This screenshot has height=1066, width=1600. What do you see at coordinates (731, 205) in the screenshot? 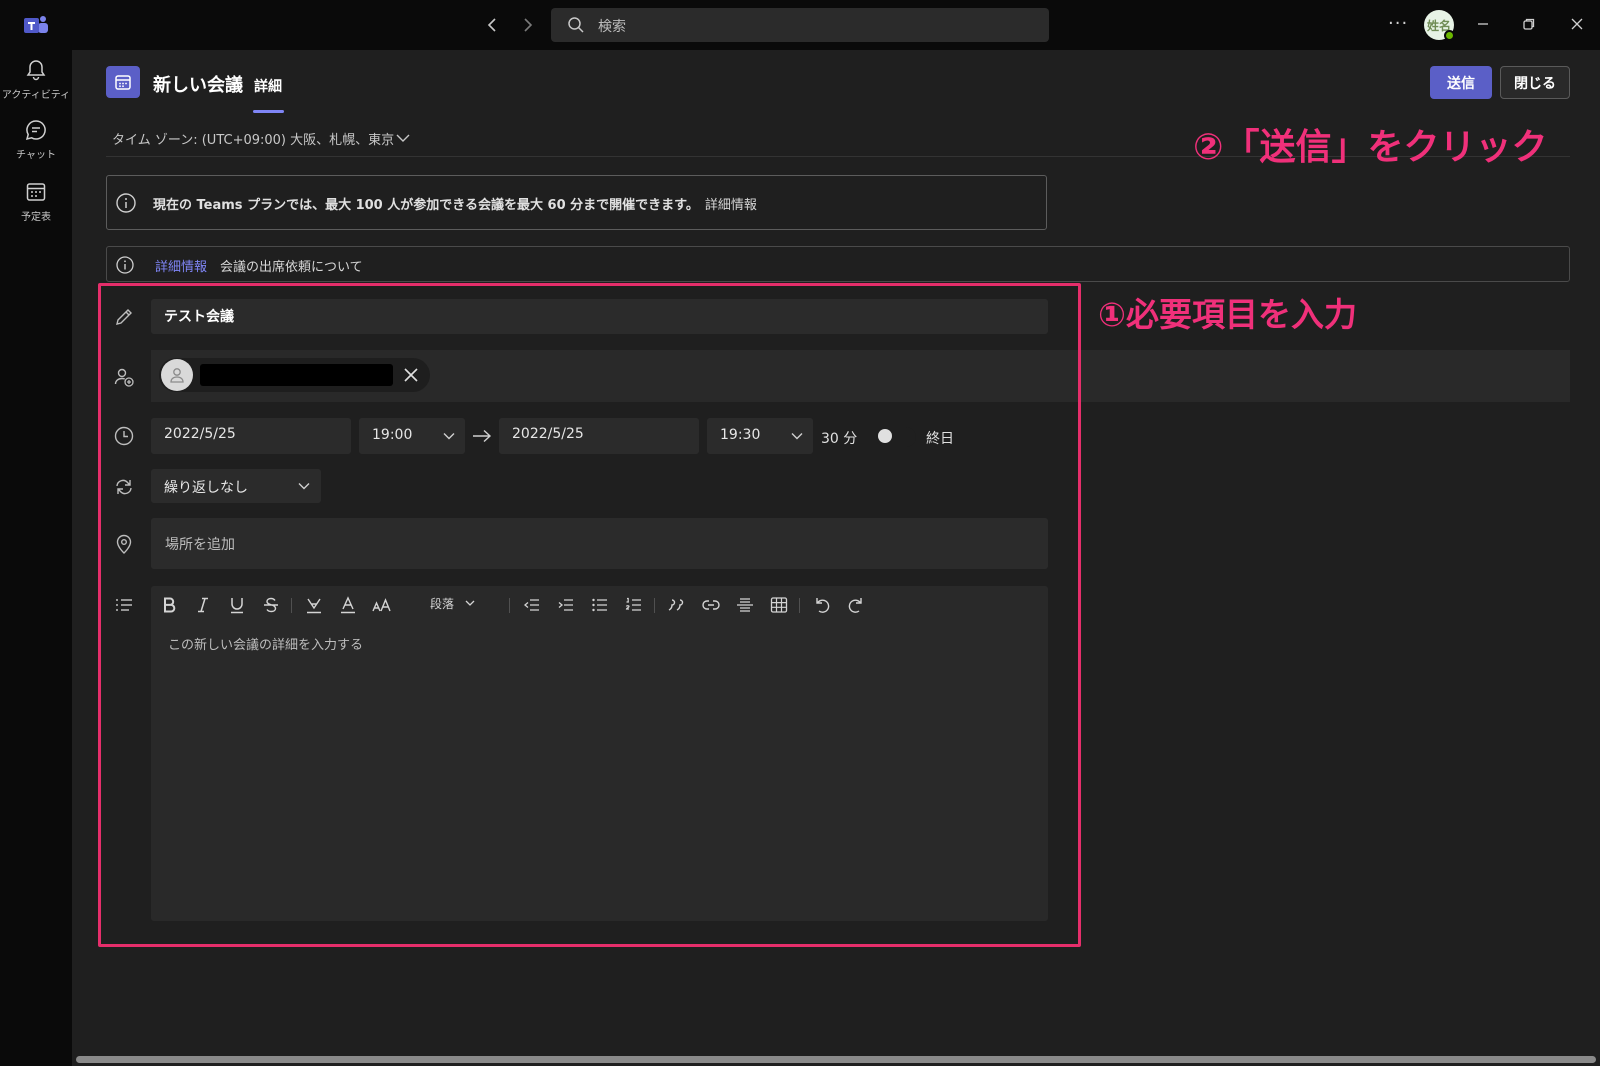
I see `plan-details-link: 詳細情報` at bounding box center [731, 205].